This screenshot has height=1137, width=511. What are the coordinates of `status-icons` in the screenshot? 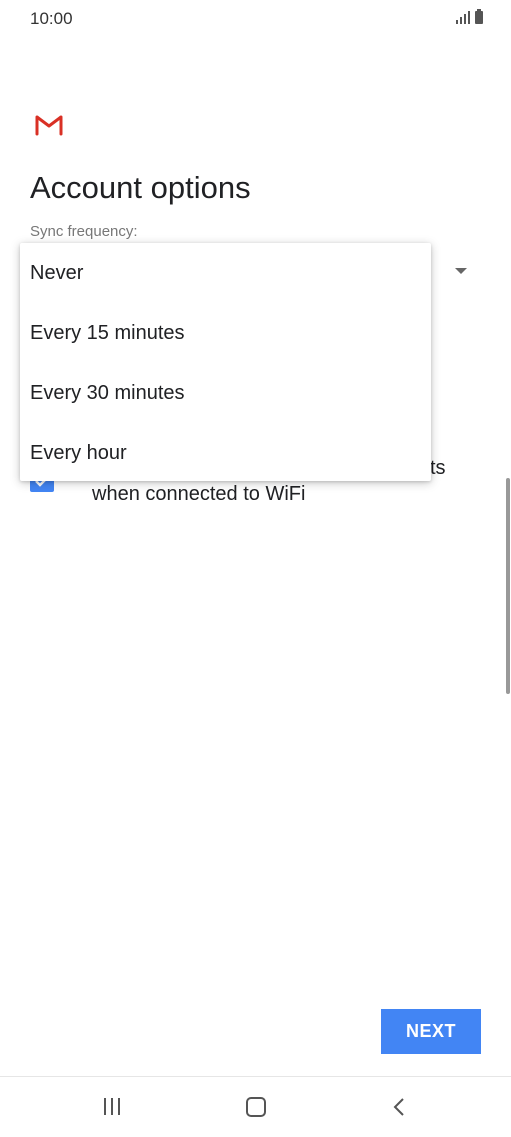 It's located at (469, 16).